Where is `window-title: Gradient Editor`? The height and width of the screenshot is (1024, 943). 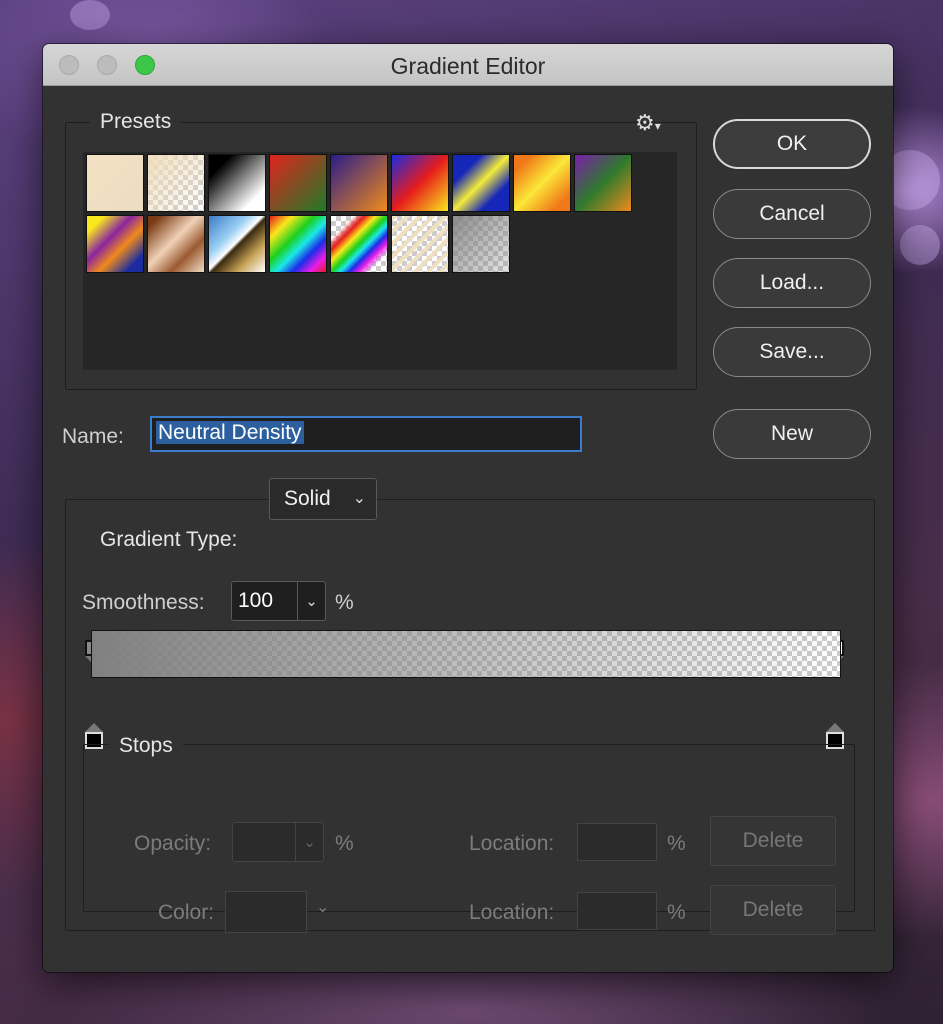 window-title: Gradient Editor is located at coordinates (468, 66).